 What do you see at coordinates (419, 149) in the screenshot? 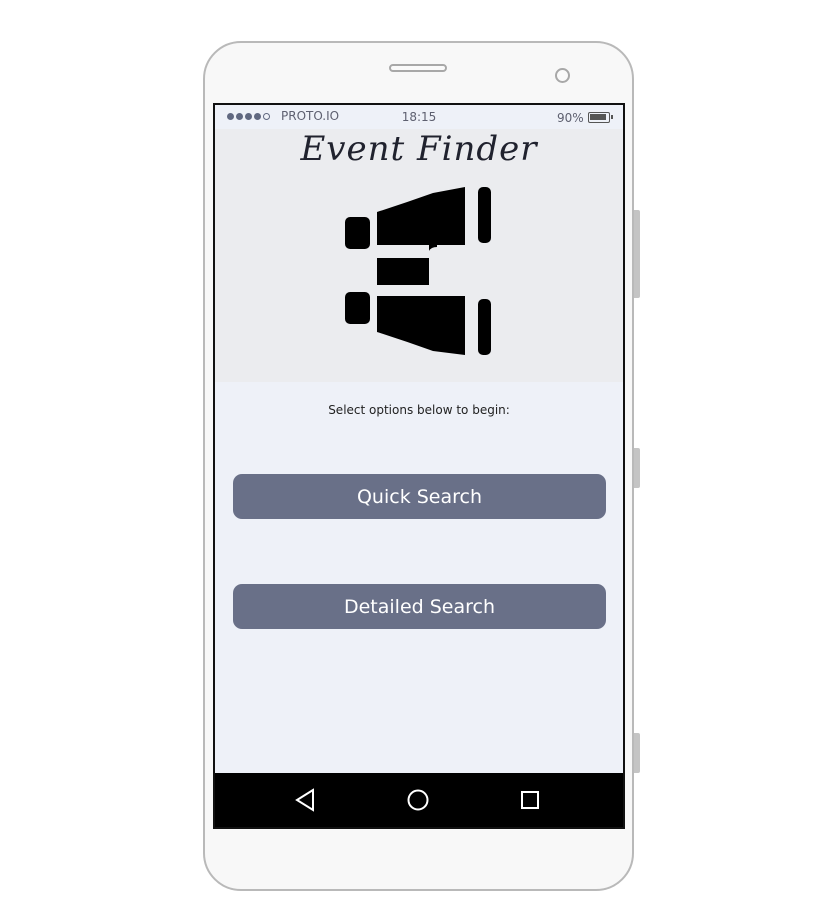
I see `app-title: Event Finder` at bounding box center [419, 149].